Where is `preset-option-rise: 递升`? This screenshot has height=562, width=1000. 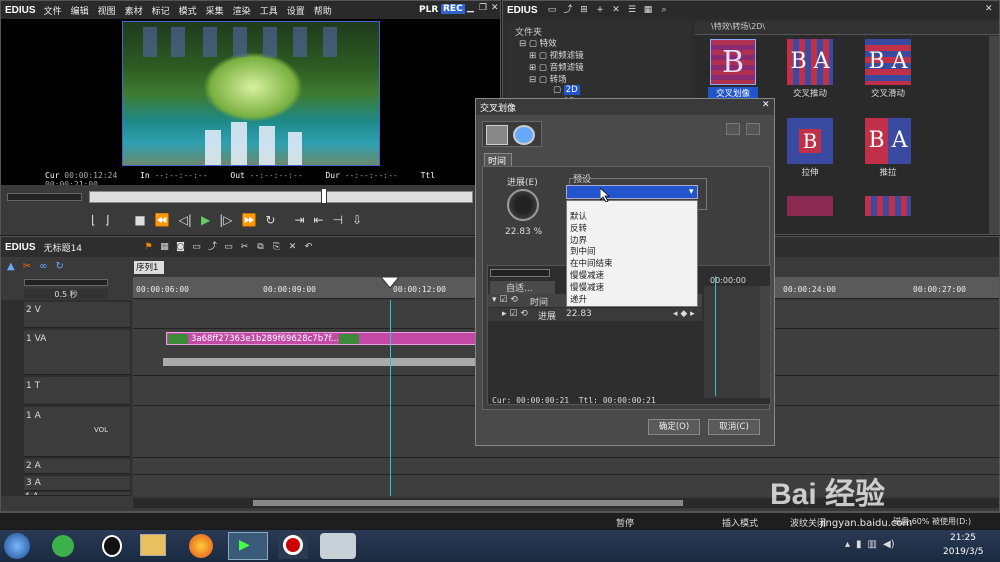
preset-option-rise: 递升 is located at coordinates (632, 301).